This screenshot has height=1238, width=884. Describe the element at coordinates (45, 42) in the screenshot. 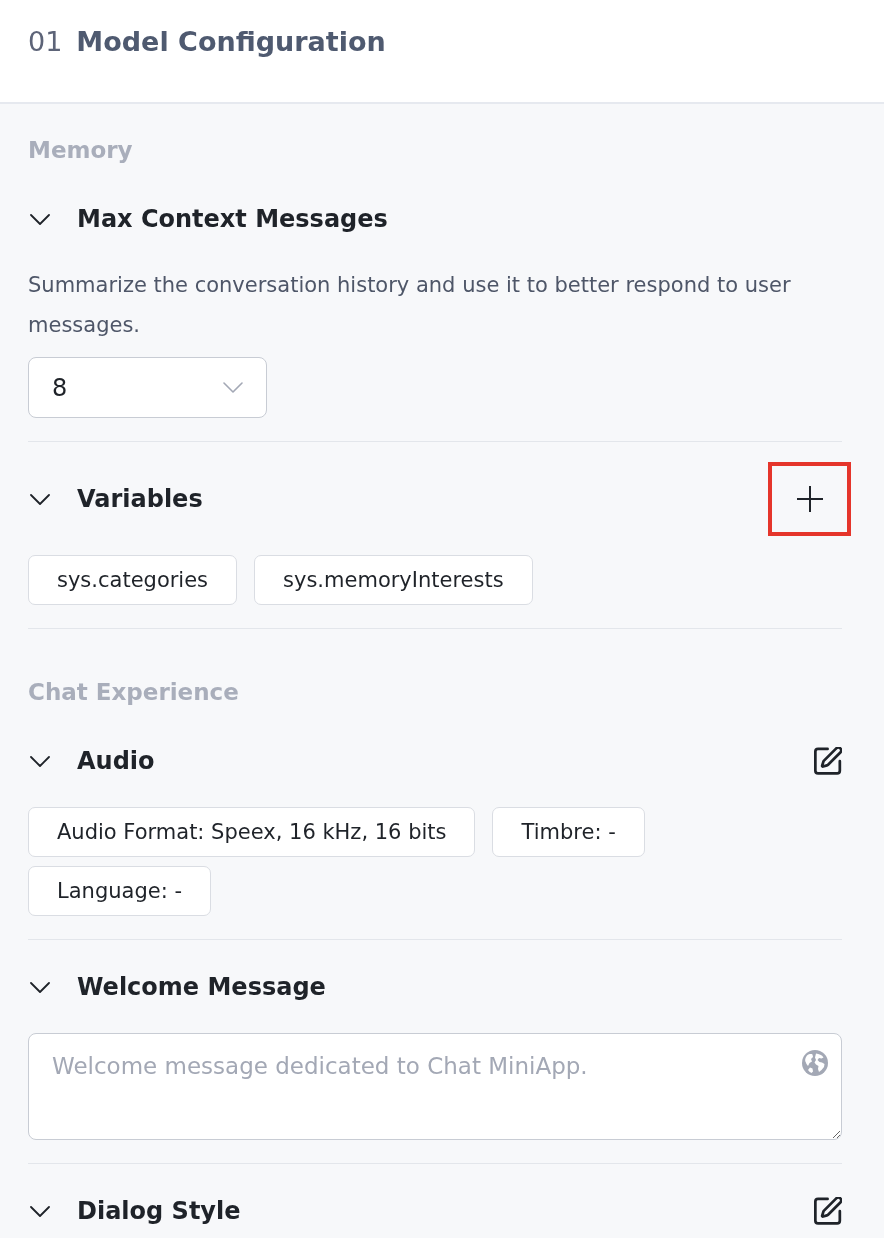

I see `step-number: 01` at that location.